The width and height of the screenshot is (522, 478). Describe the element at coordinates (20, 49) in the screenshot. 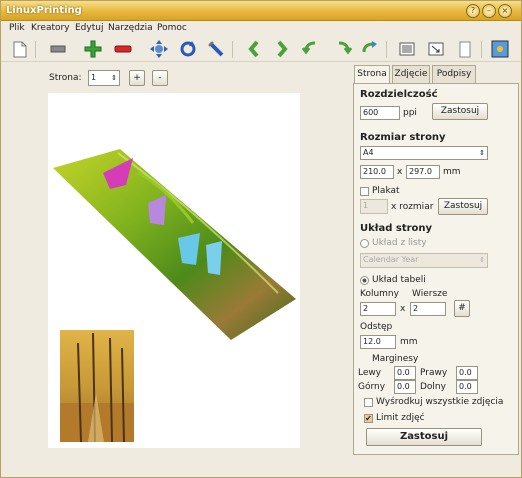

I see `new-page-icon` at that location.